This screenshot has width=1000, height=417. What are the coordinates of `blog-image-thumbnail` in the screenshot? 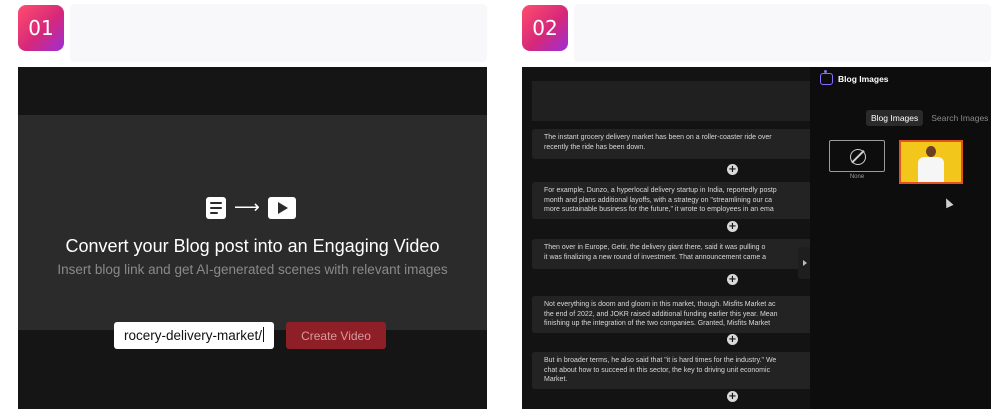 It's located at (931, 162).